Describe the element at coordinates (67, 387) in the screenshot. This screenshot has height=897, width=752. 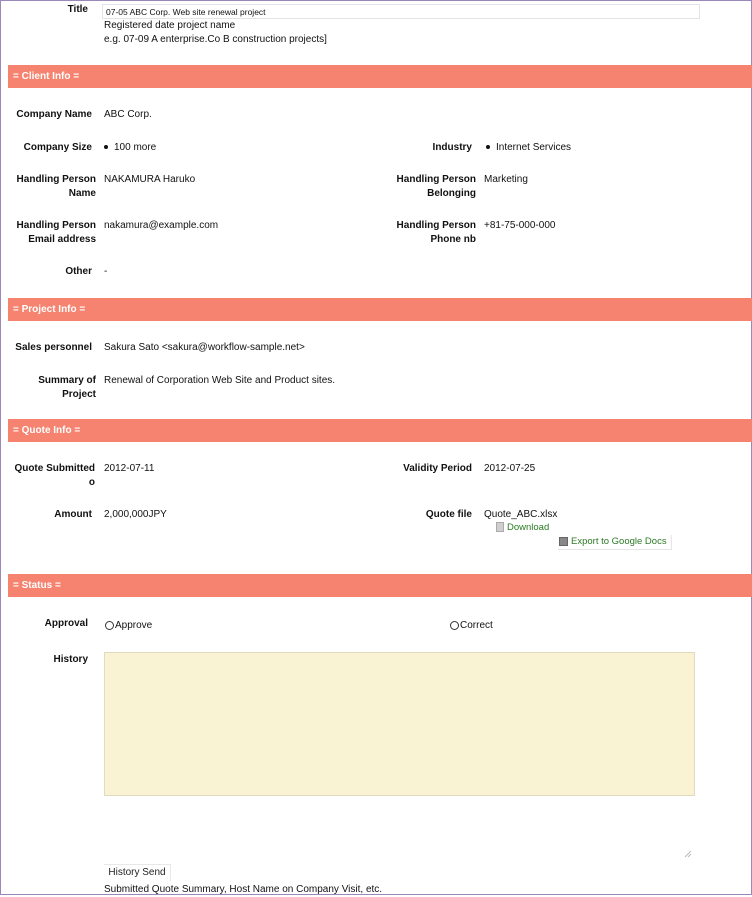
I see `summary-label: Summary of Project` at that location.